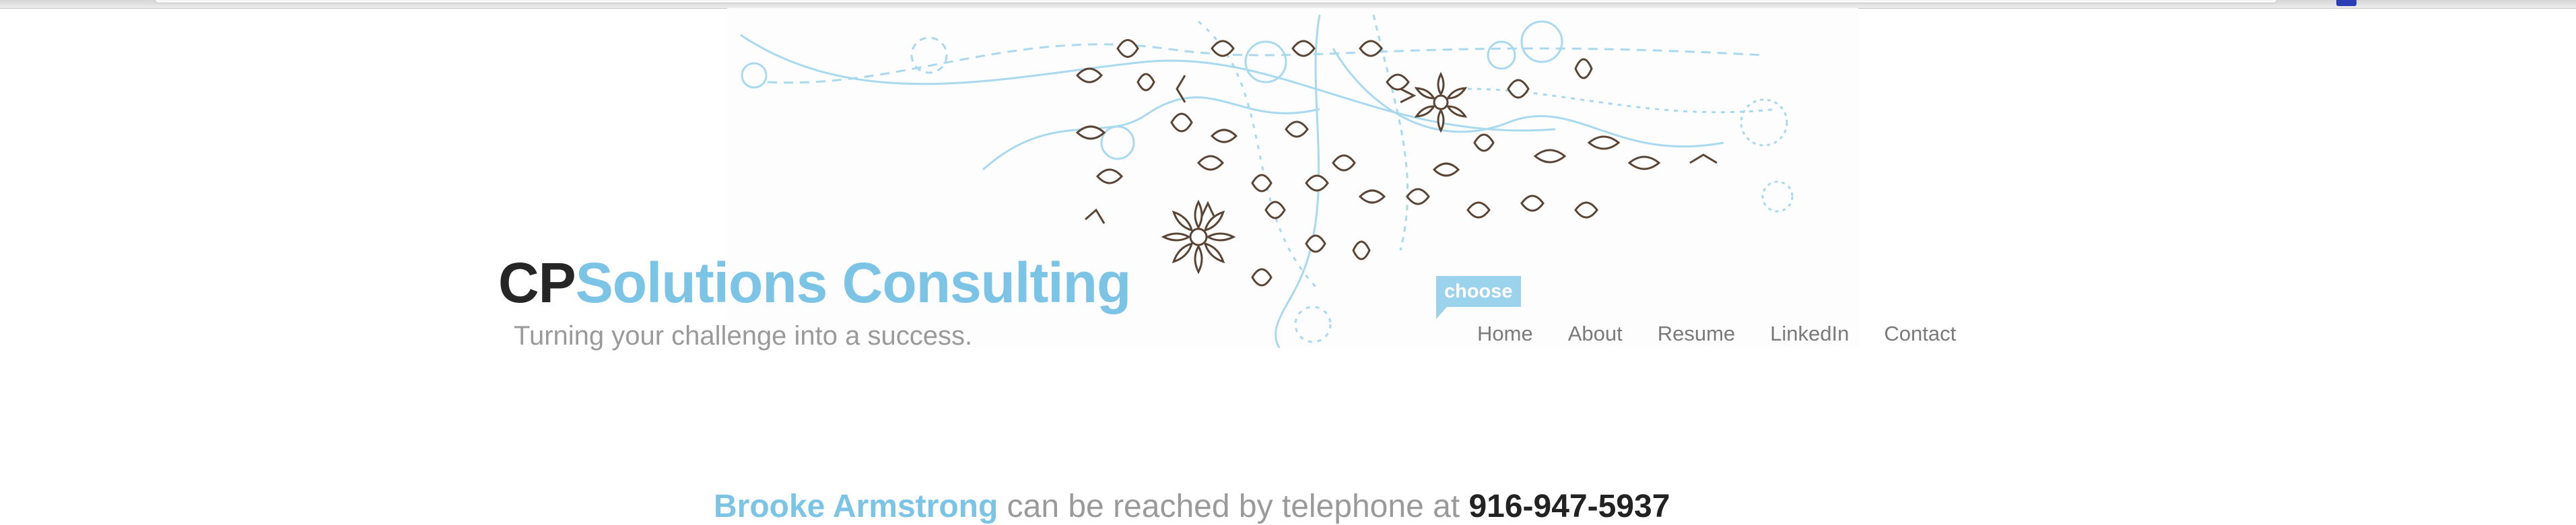 Image resolution: width=2576 pixels, height=525 pixels. I want to click on contact-text: can be reached by telephone at, so click(1233, 507).